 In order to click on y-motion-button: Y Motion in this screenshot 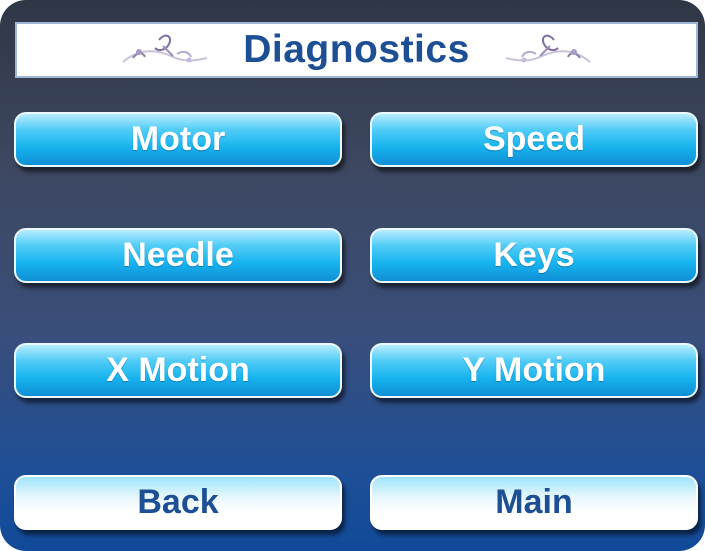, I will do `click(534, 370)`.